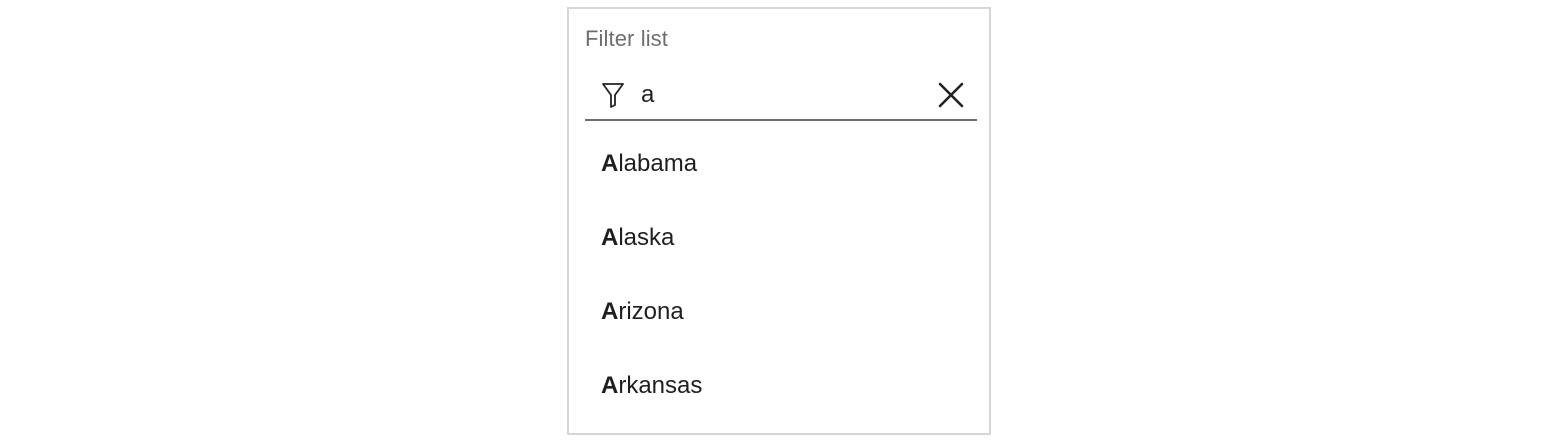  What do you see at coordinates (951, 95) in the screenshot?
I see `close-icon` at bounding box center [951, 95].